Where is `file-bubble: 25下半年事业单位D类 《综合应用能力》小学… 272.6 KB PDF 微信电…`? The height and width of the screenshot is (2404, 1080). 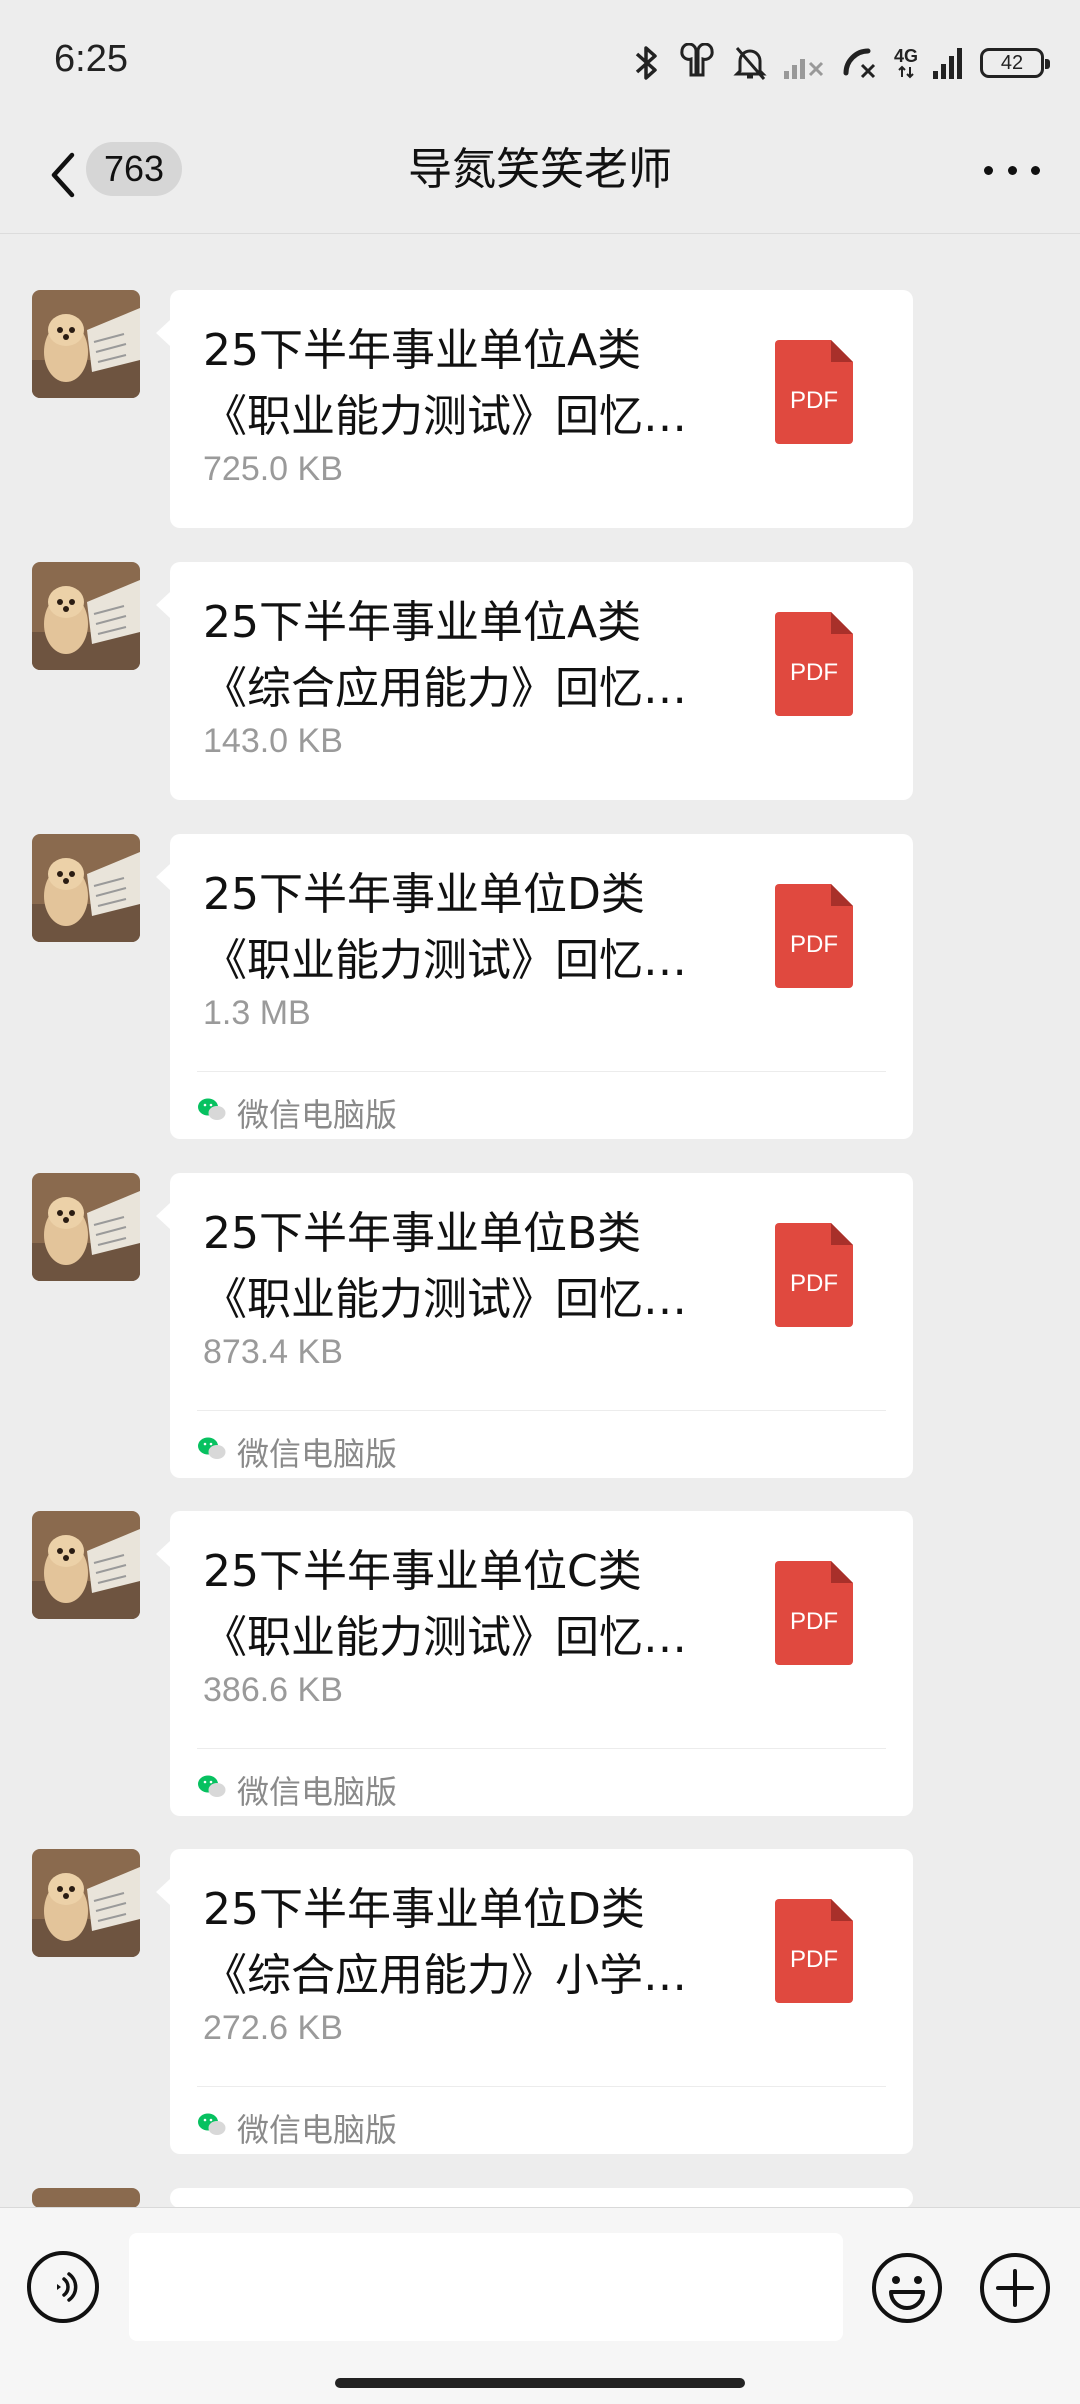 file-bubble: 25下半年事业单位D类 《综合应用能力》小学… 272.6 KB PDF 微信电… is located at coordinates (534, 2001).